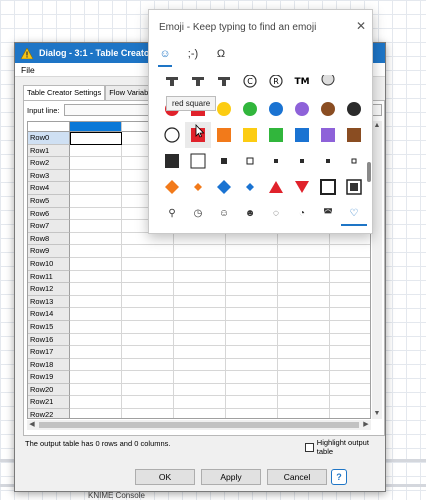 This screenshot has height=500, width=426. Describe the element at coordinates (221, 54) in the screenshot. I see `tab-symbols: Ω` at that location.